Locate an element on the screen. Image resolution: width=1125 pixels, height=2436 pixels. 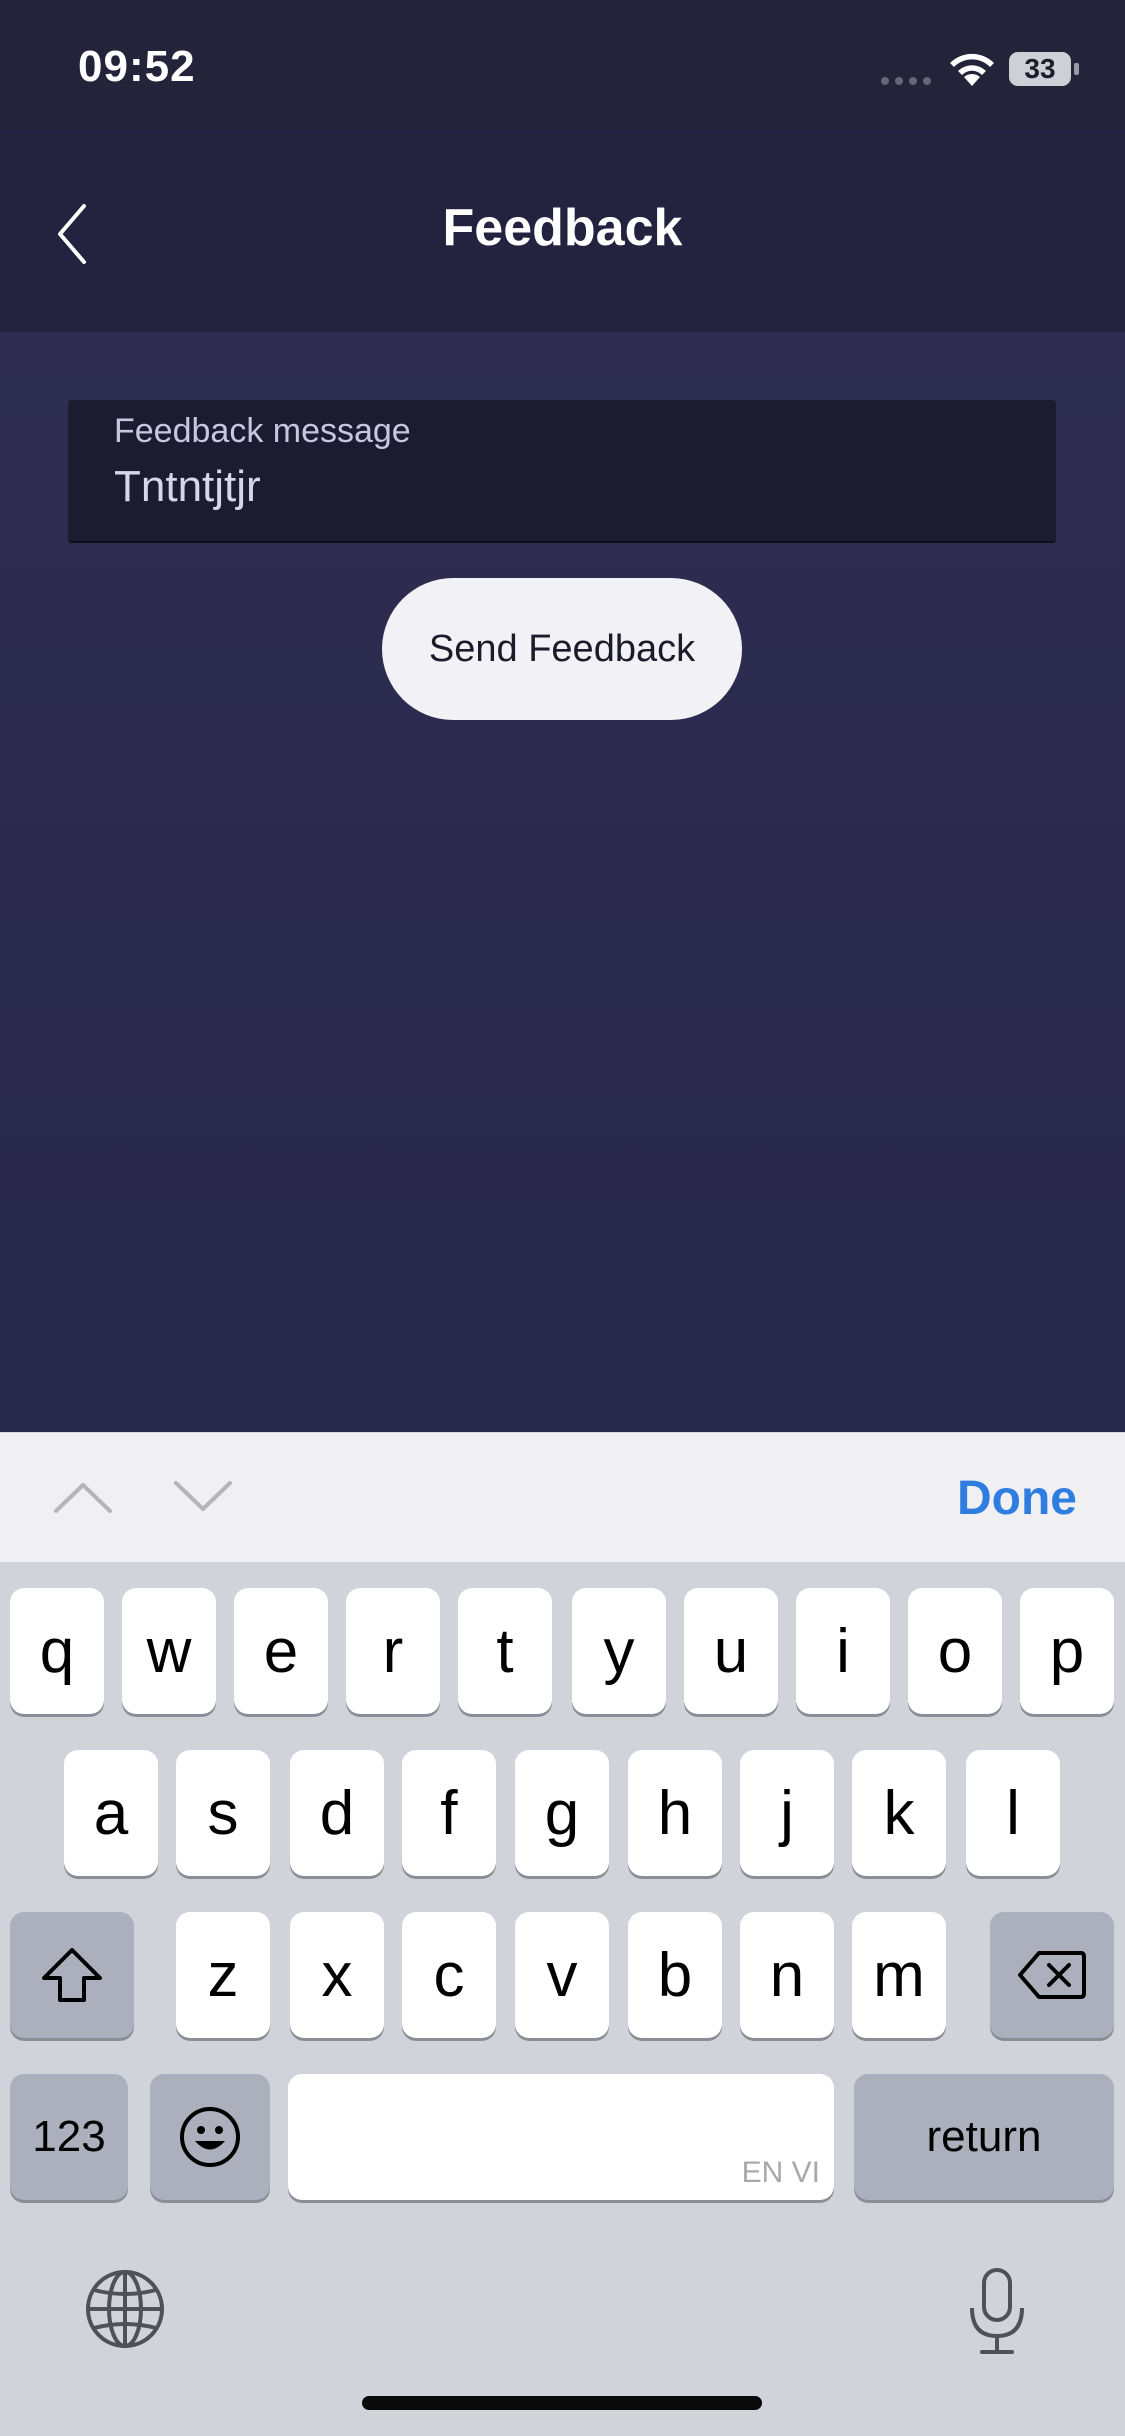
return-key: return is located at coordinates (984, 2137).